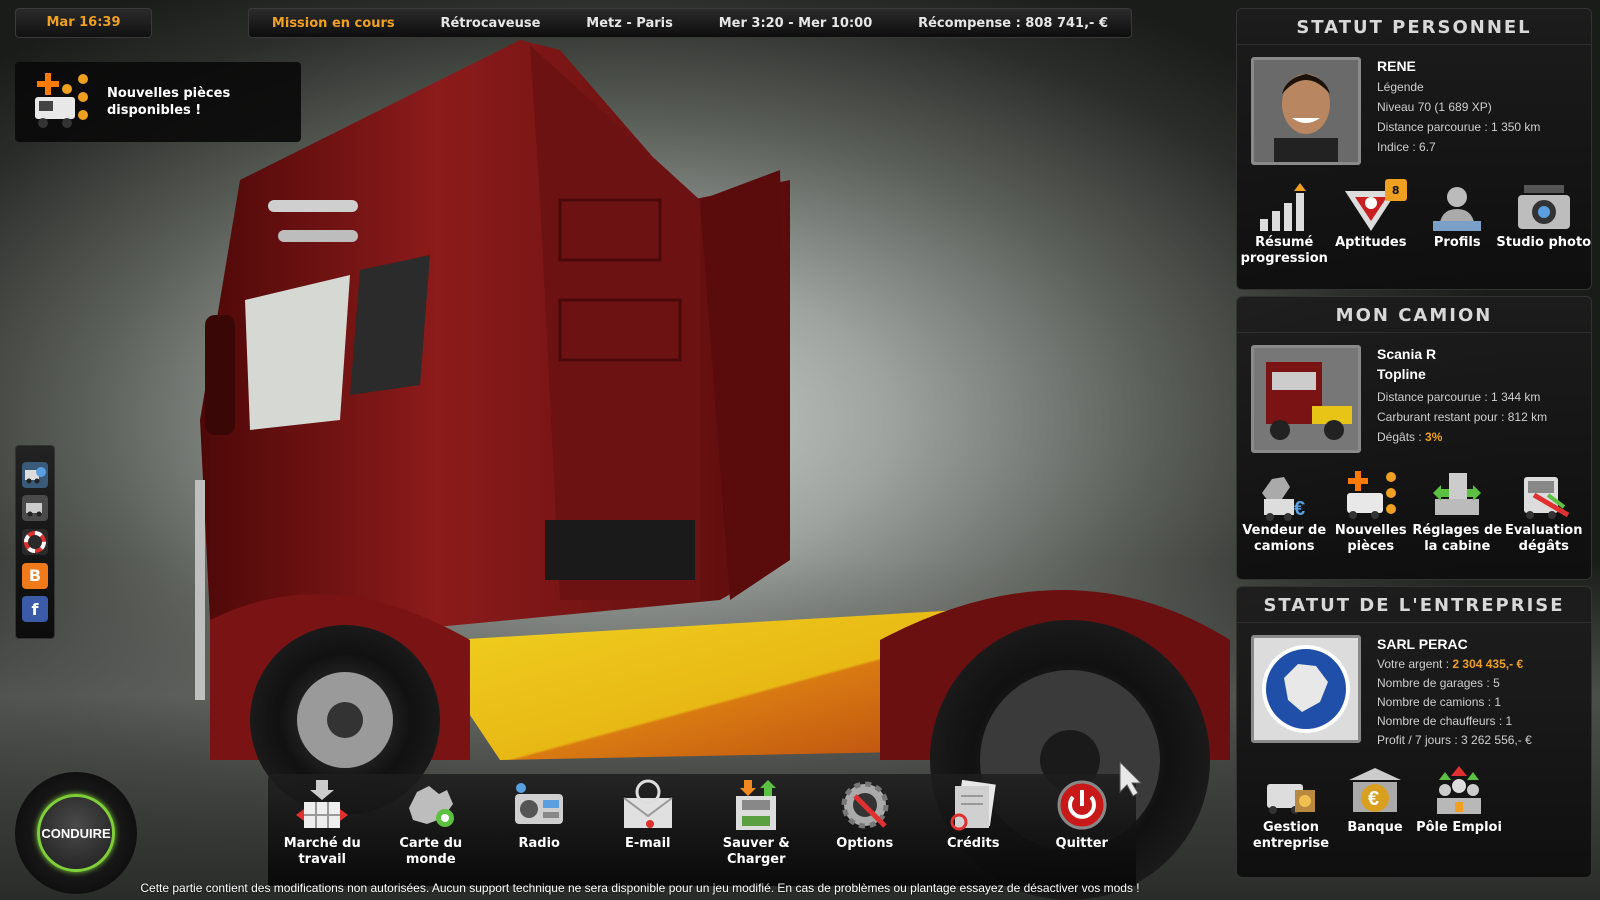 This screenshot has width=1600, height=900. I want to click on employment-icon, so click(1459, 792).